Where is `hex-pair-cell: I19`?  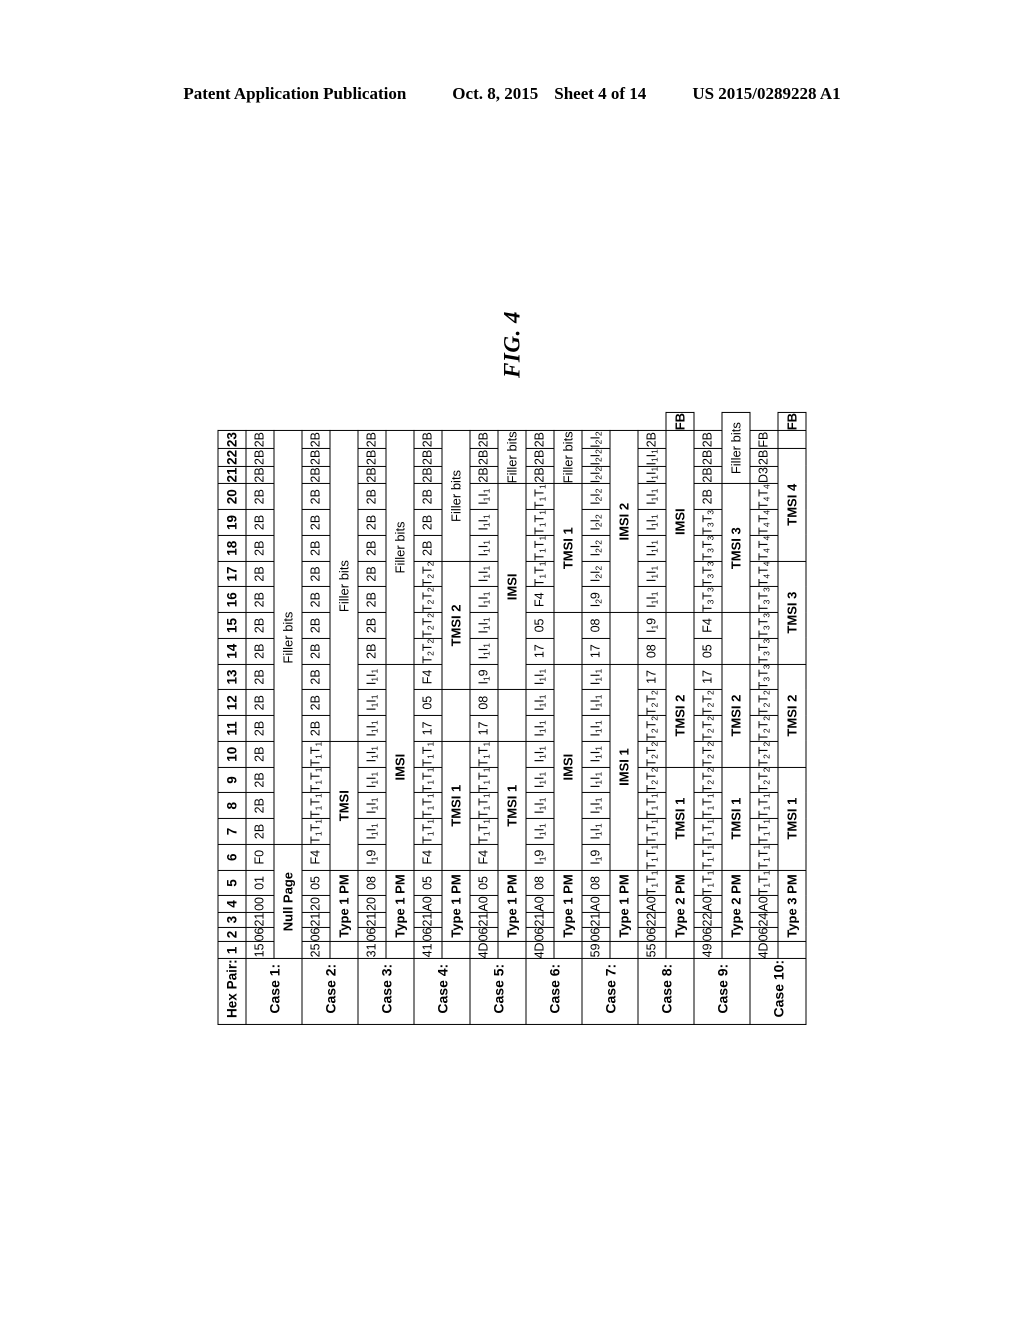 hex-pair-cell: I19 is located at coordinates (596, 857).